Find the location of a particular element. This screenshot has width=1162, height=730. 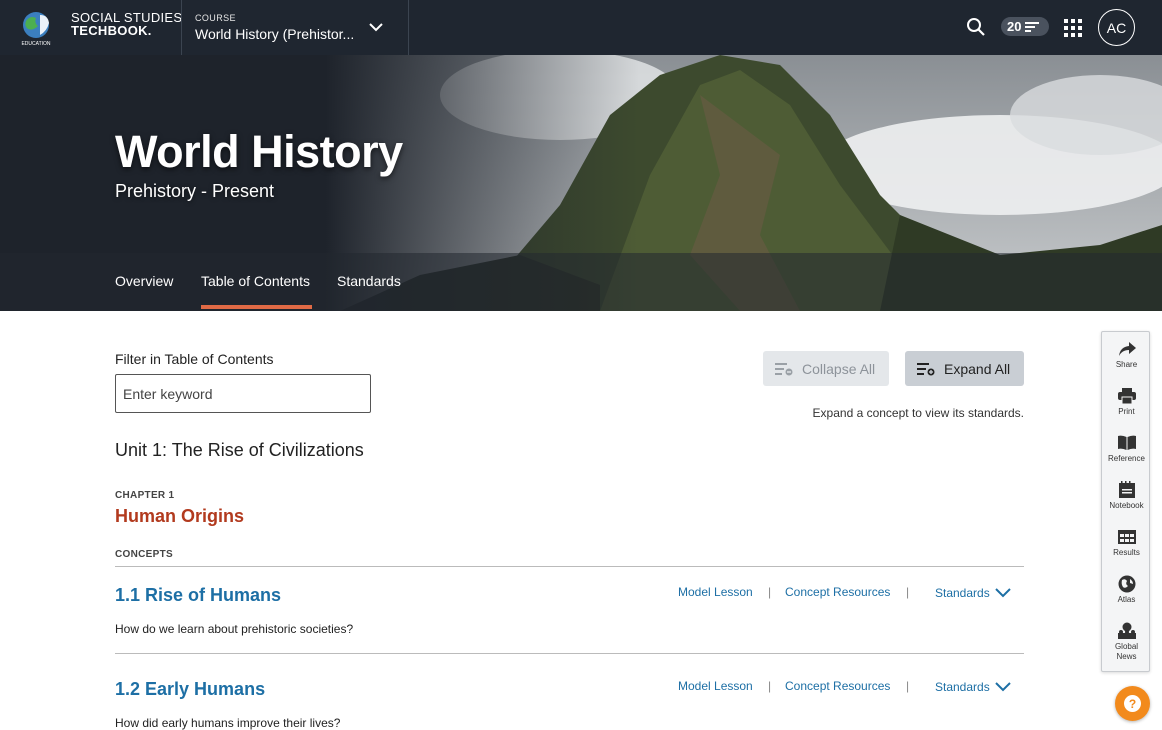

print-icon is located at coordinates (1126, 396).